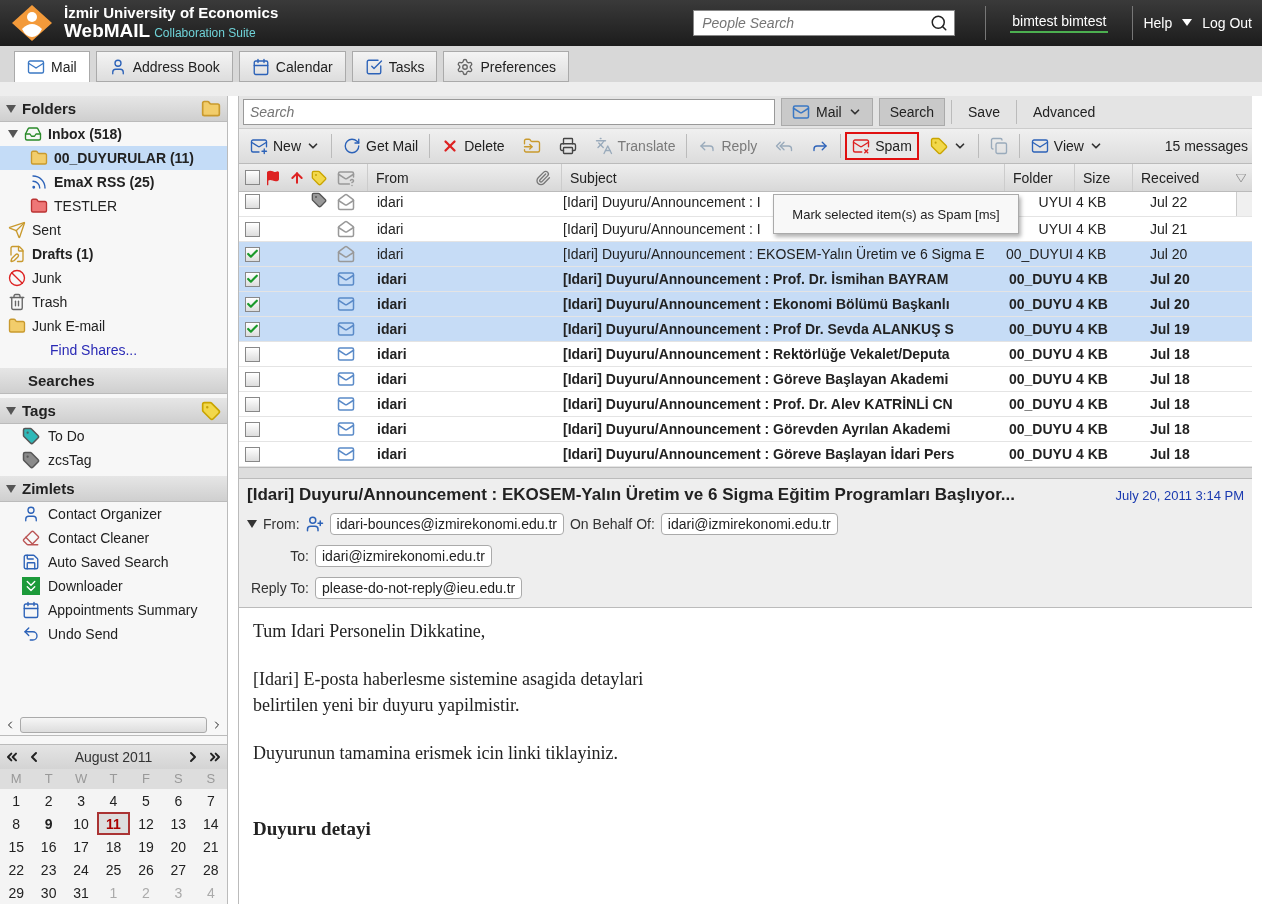  What do you see at coordinates (473, 146) in the screenshot?
I see `toolbar-button: Delete` at bounding box center [473, 146].